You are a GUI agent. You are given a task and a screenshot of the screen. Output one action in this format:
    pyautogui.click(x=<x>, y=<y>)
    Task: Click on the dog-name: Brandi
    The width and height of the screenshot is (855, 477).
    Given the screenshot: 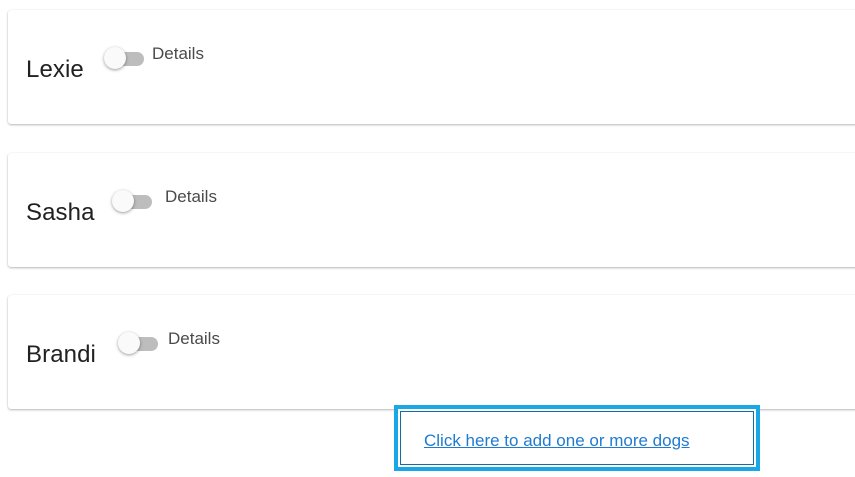 What is the action you would take?
    pyautogui.click(x=61, y=354)
    